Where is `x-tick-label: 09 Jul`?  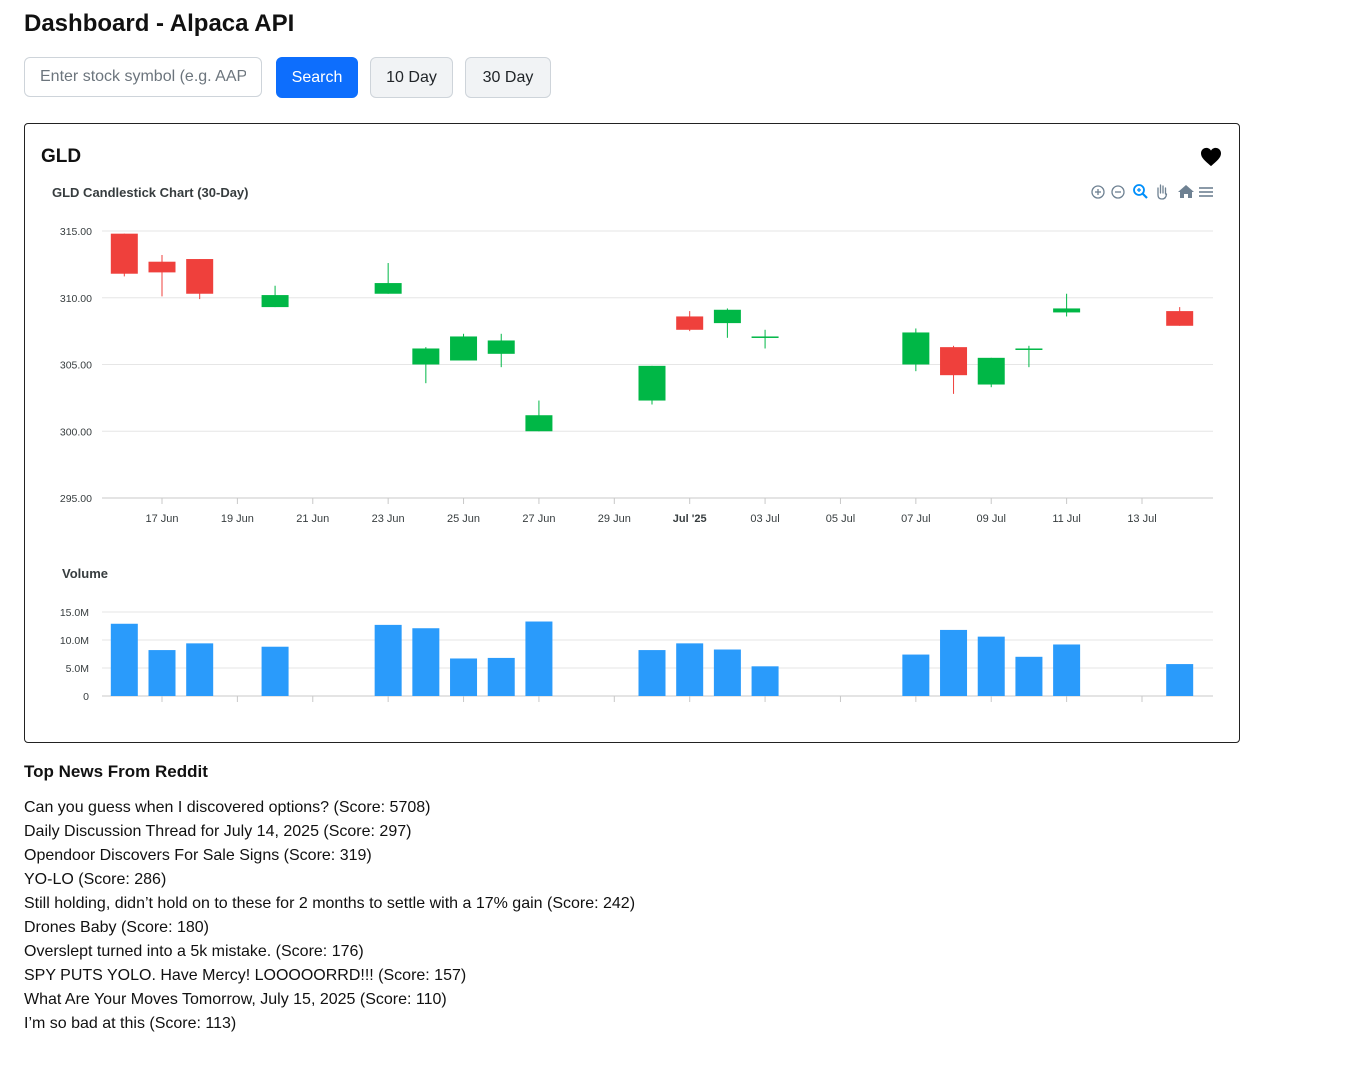
x-tick-label: 09 Jul is located at coordinates (991, 519).